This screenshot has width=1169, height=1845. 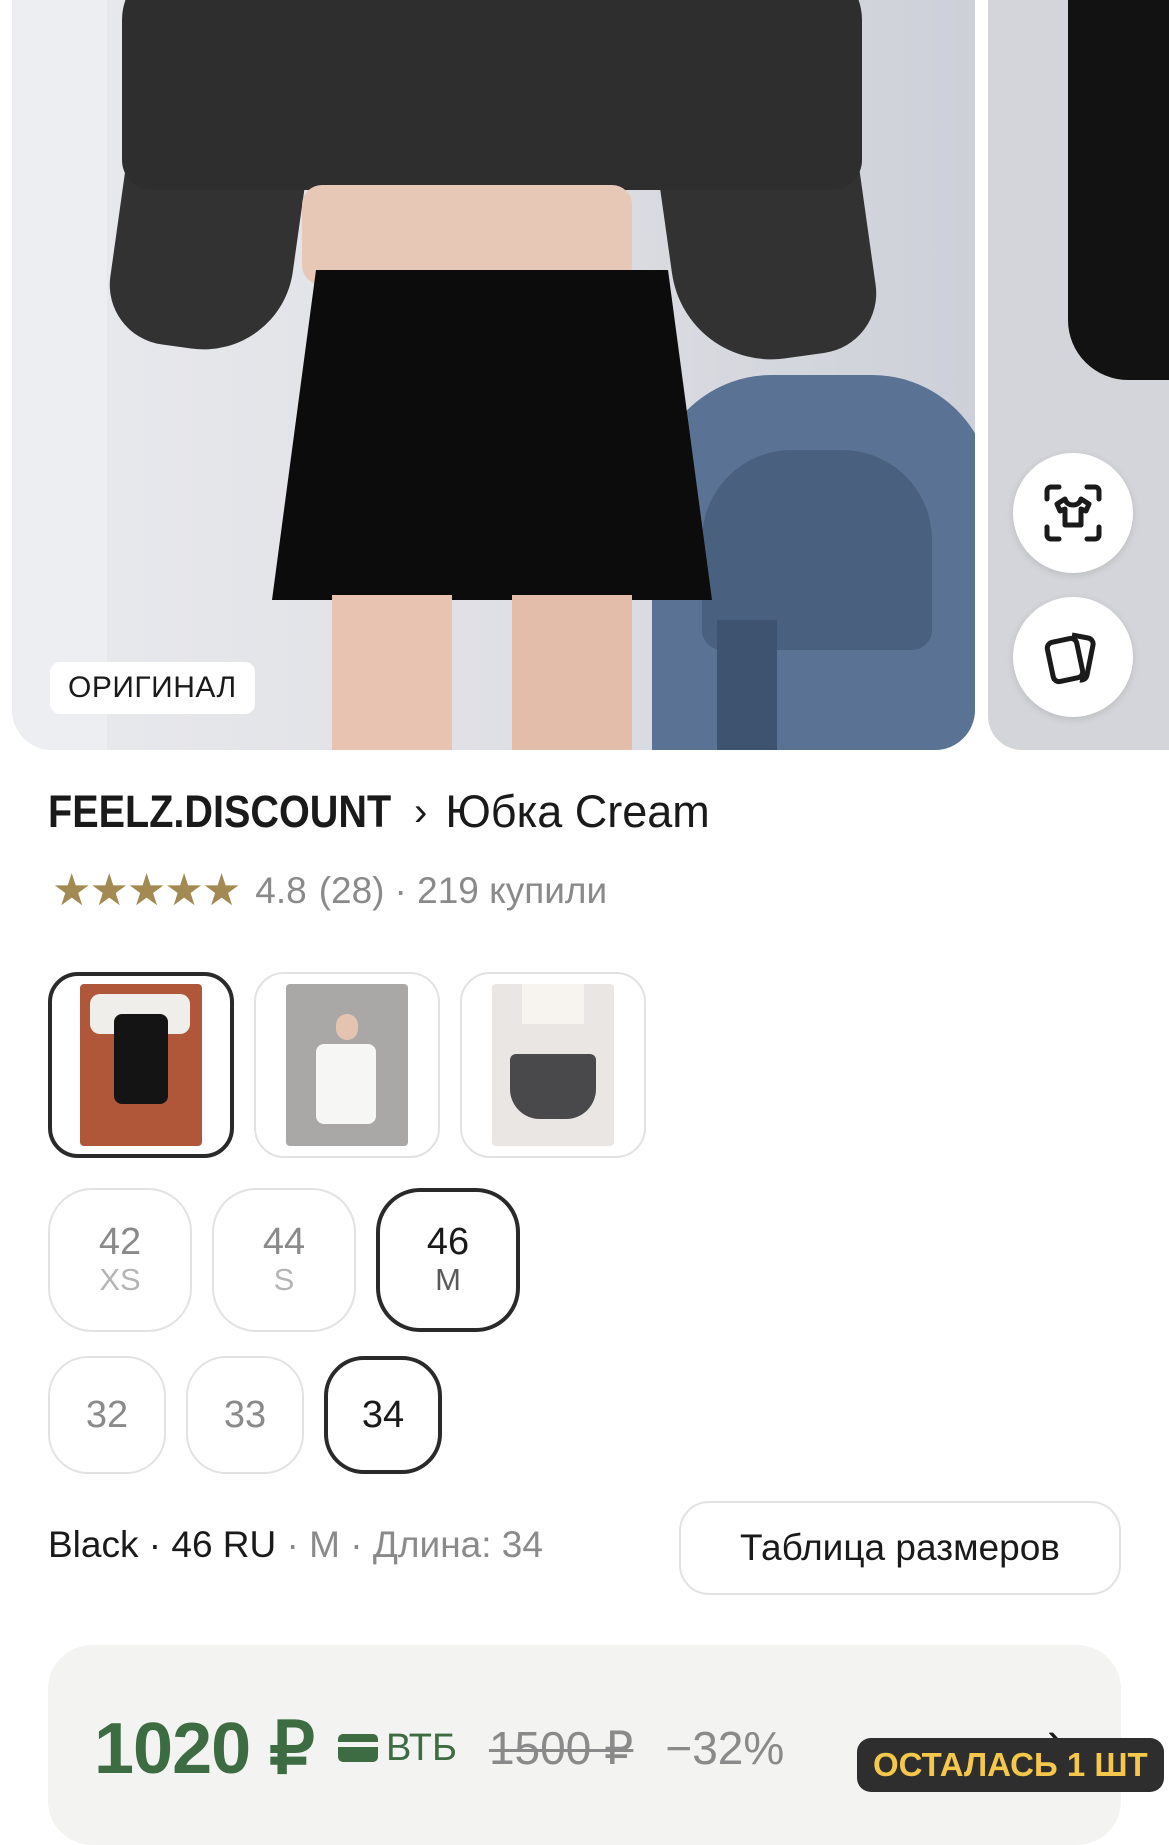 I want to click on color-swatch-white, so click(x=347, y=1065).